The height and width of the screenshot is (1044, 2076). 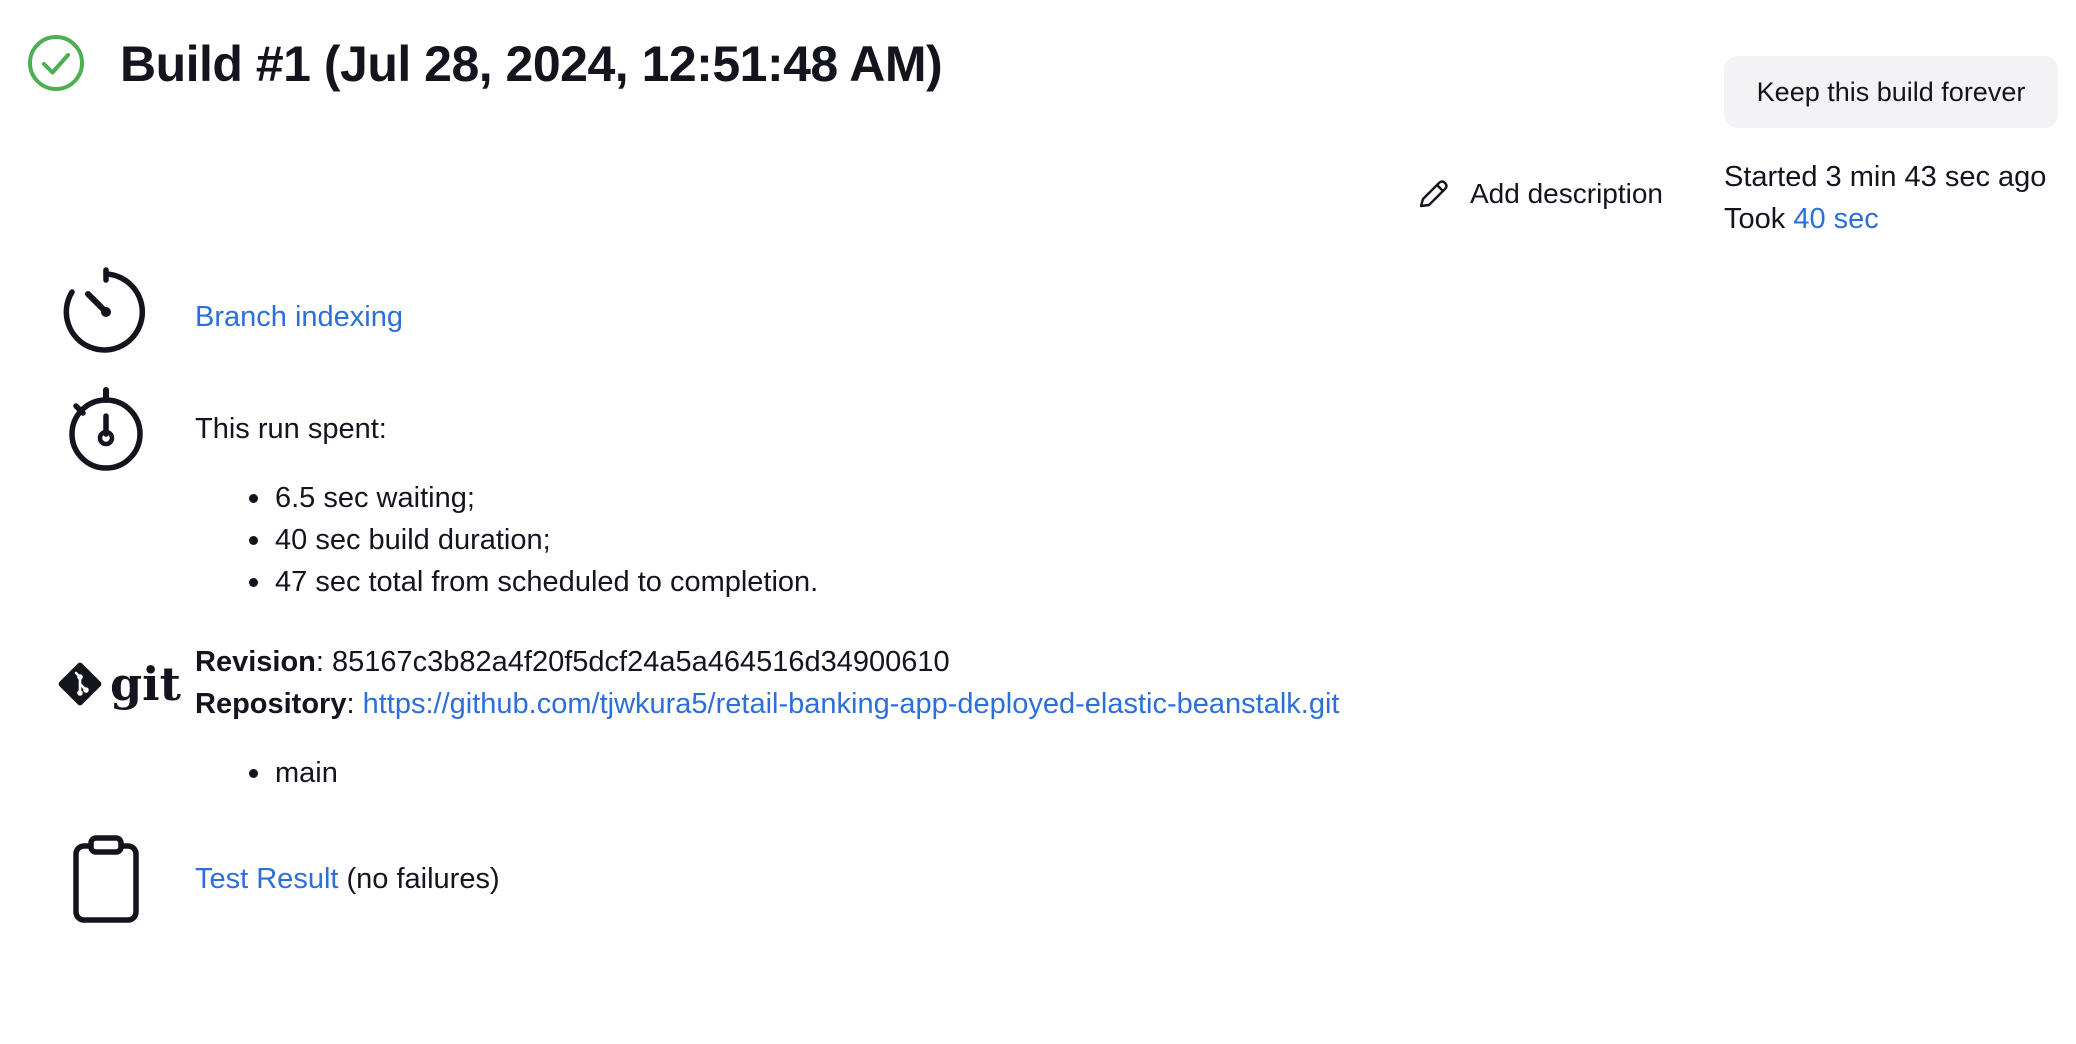 I want to click on git-logo-text: git, so click(x=145, y=684).